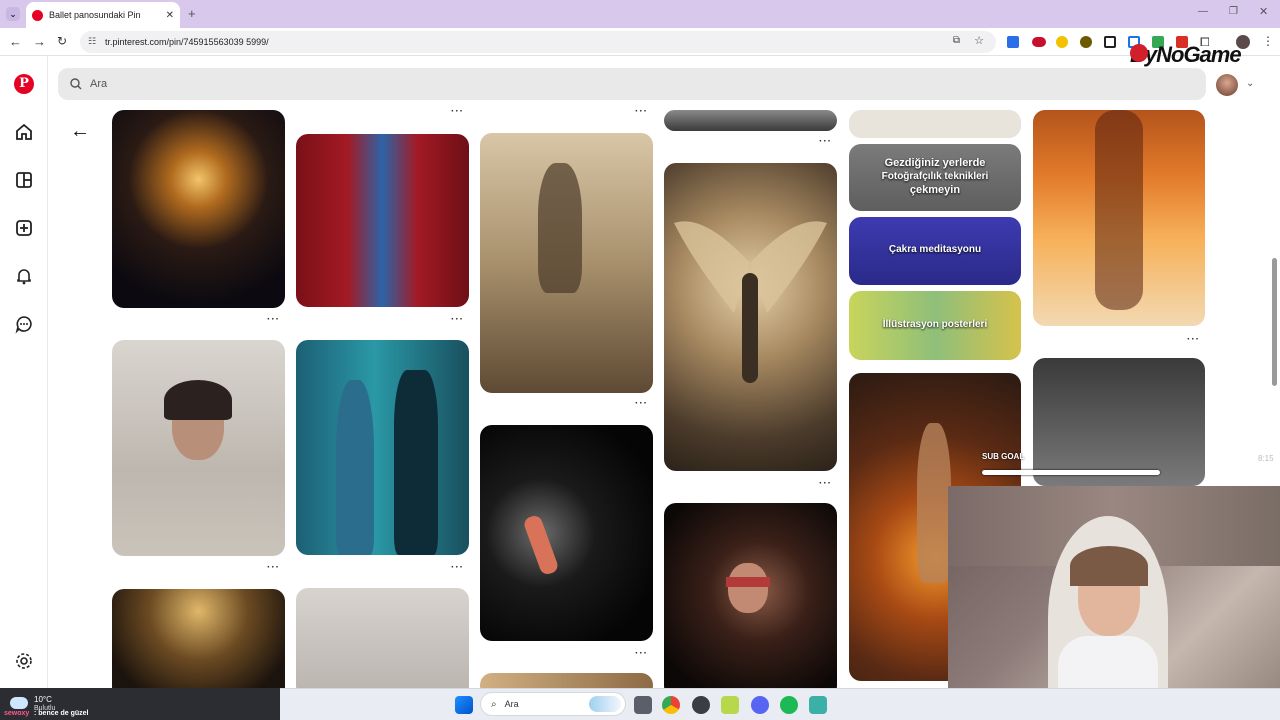 The image size is (1280, 720). I want to click on create-icon, so click(24, 228).